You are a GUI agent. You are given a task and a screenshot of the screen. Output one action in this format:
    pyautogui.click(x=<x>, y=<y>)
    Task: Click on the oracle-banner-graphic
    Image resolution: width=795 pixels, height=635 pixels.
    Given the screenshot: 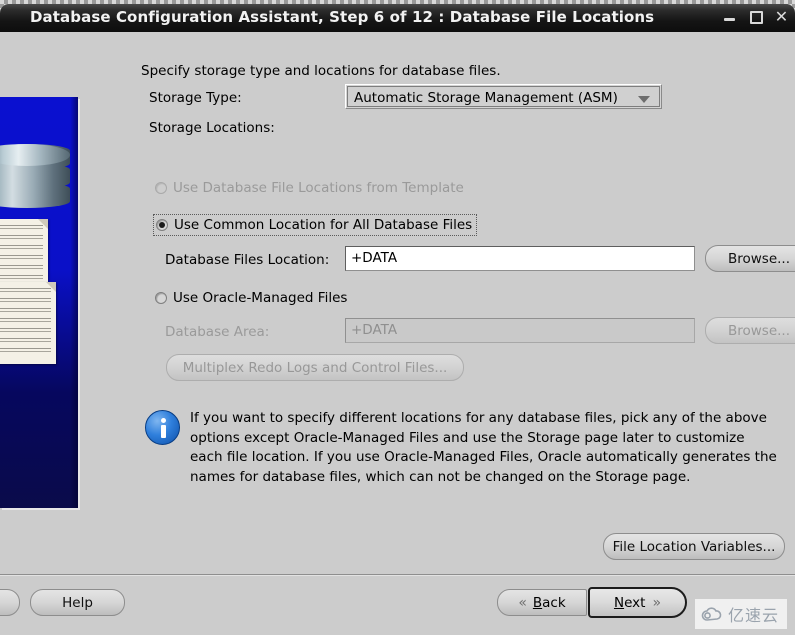 What is the action you would take?
    pyautogui.click(x=39, y=302)
    